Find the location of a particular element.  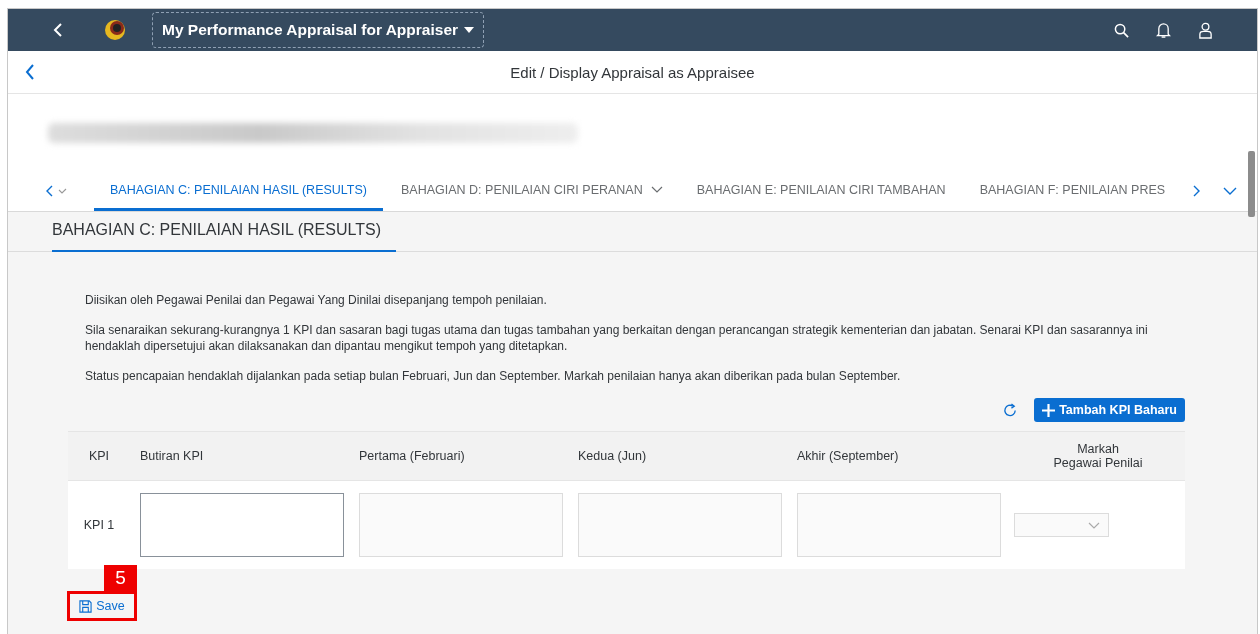

section-title: BAHAGIAN C: PENILAIAN HASIL (RESULTS) is located at coordinates (224, 236).